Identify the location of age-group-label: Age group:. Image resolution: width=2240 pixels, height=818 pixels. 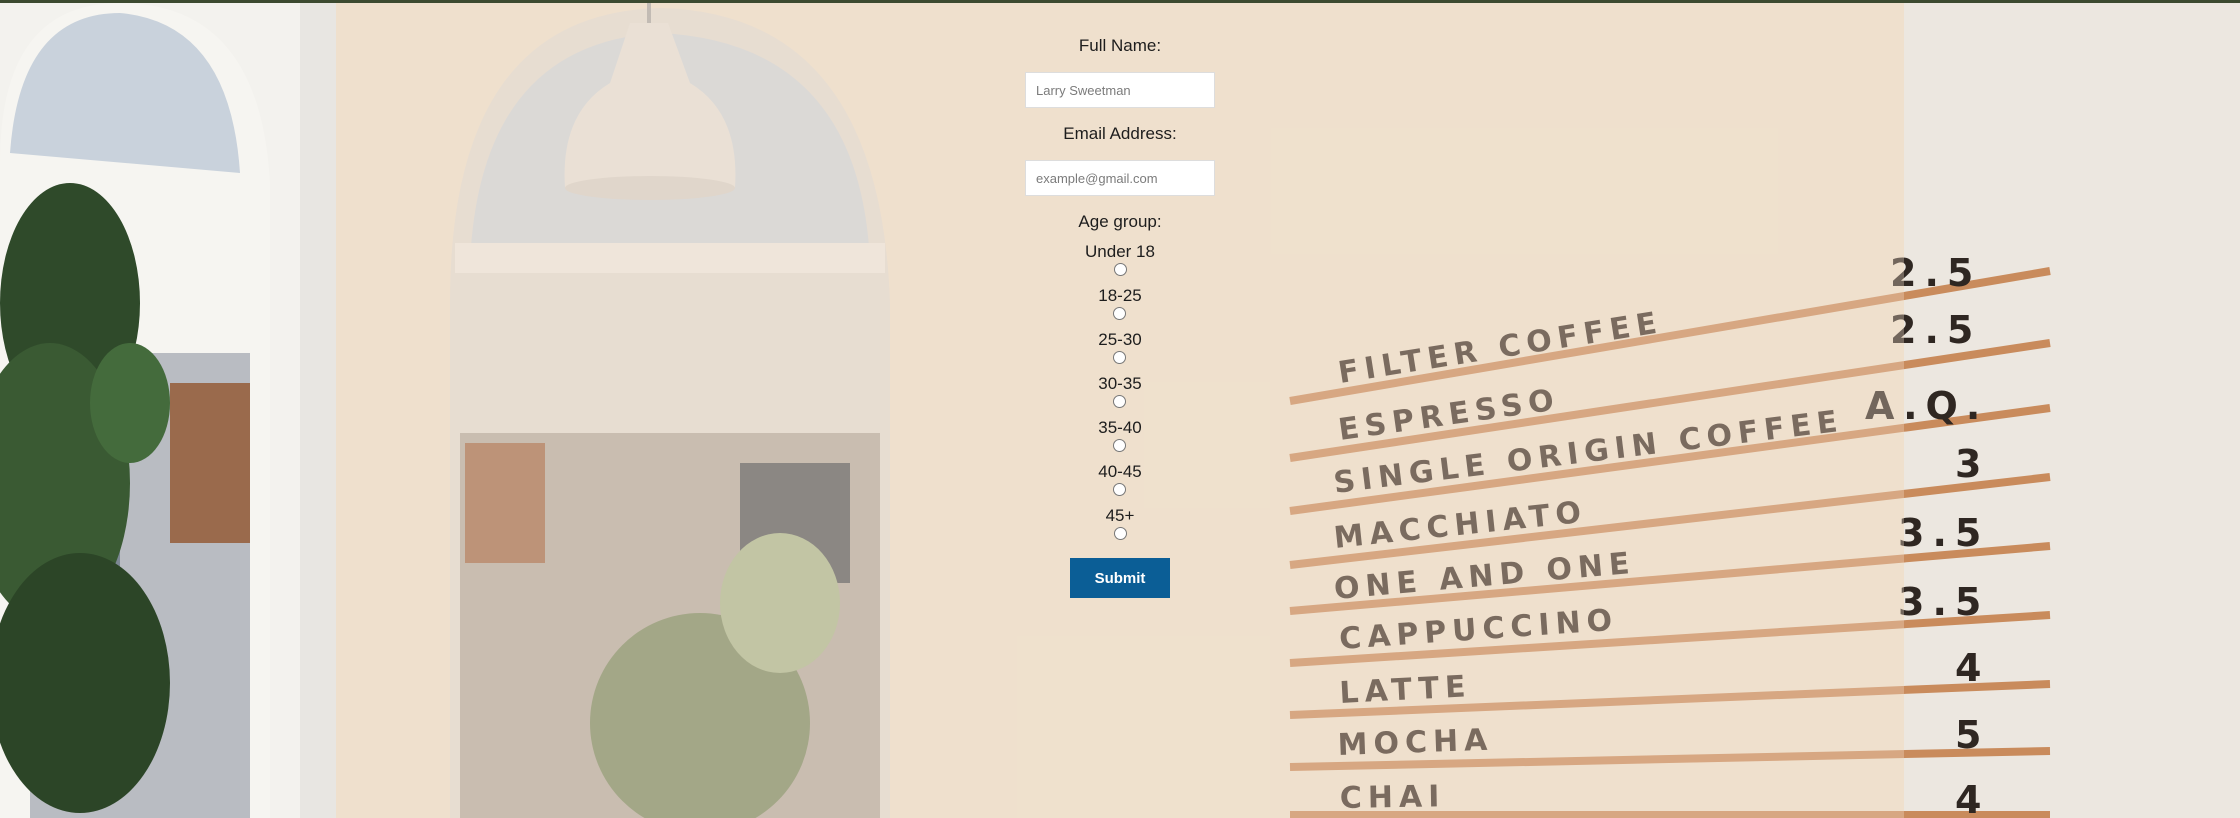
(1120, 221).